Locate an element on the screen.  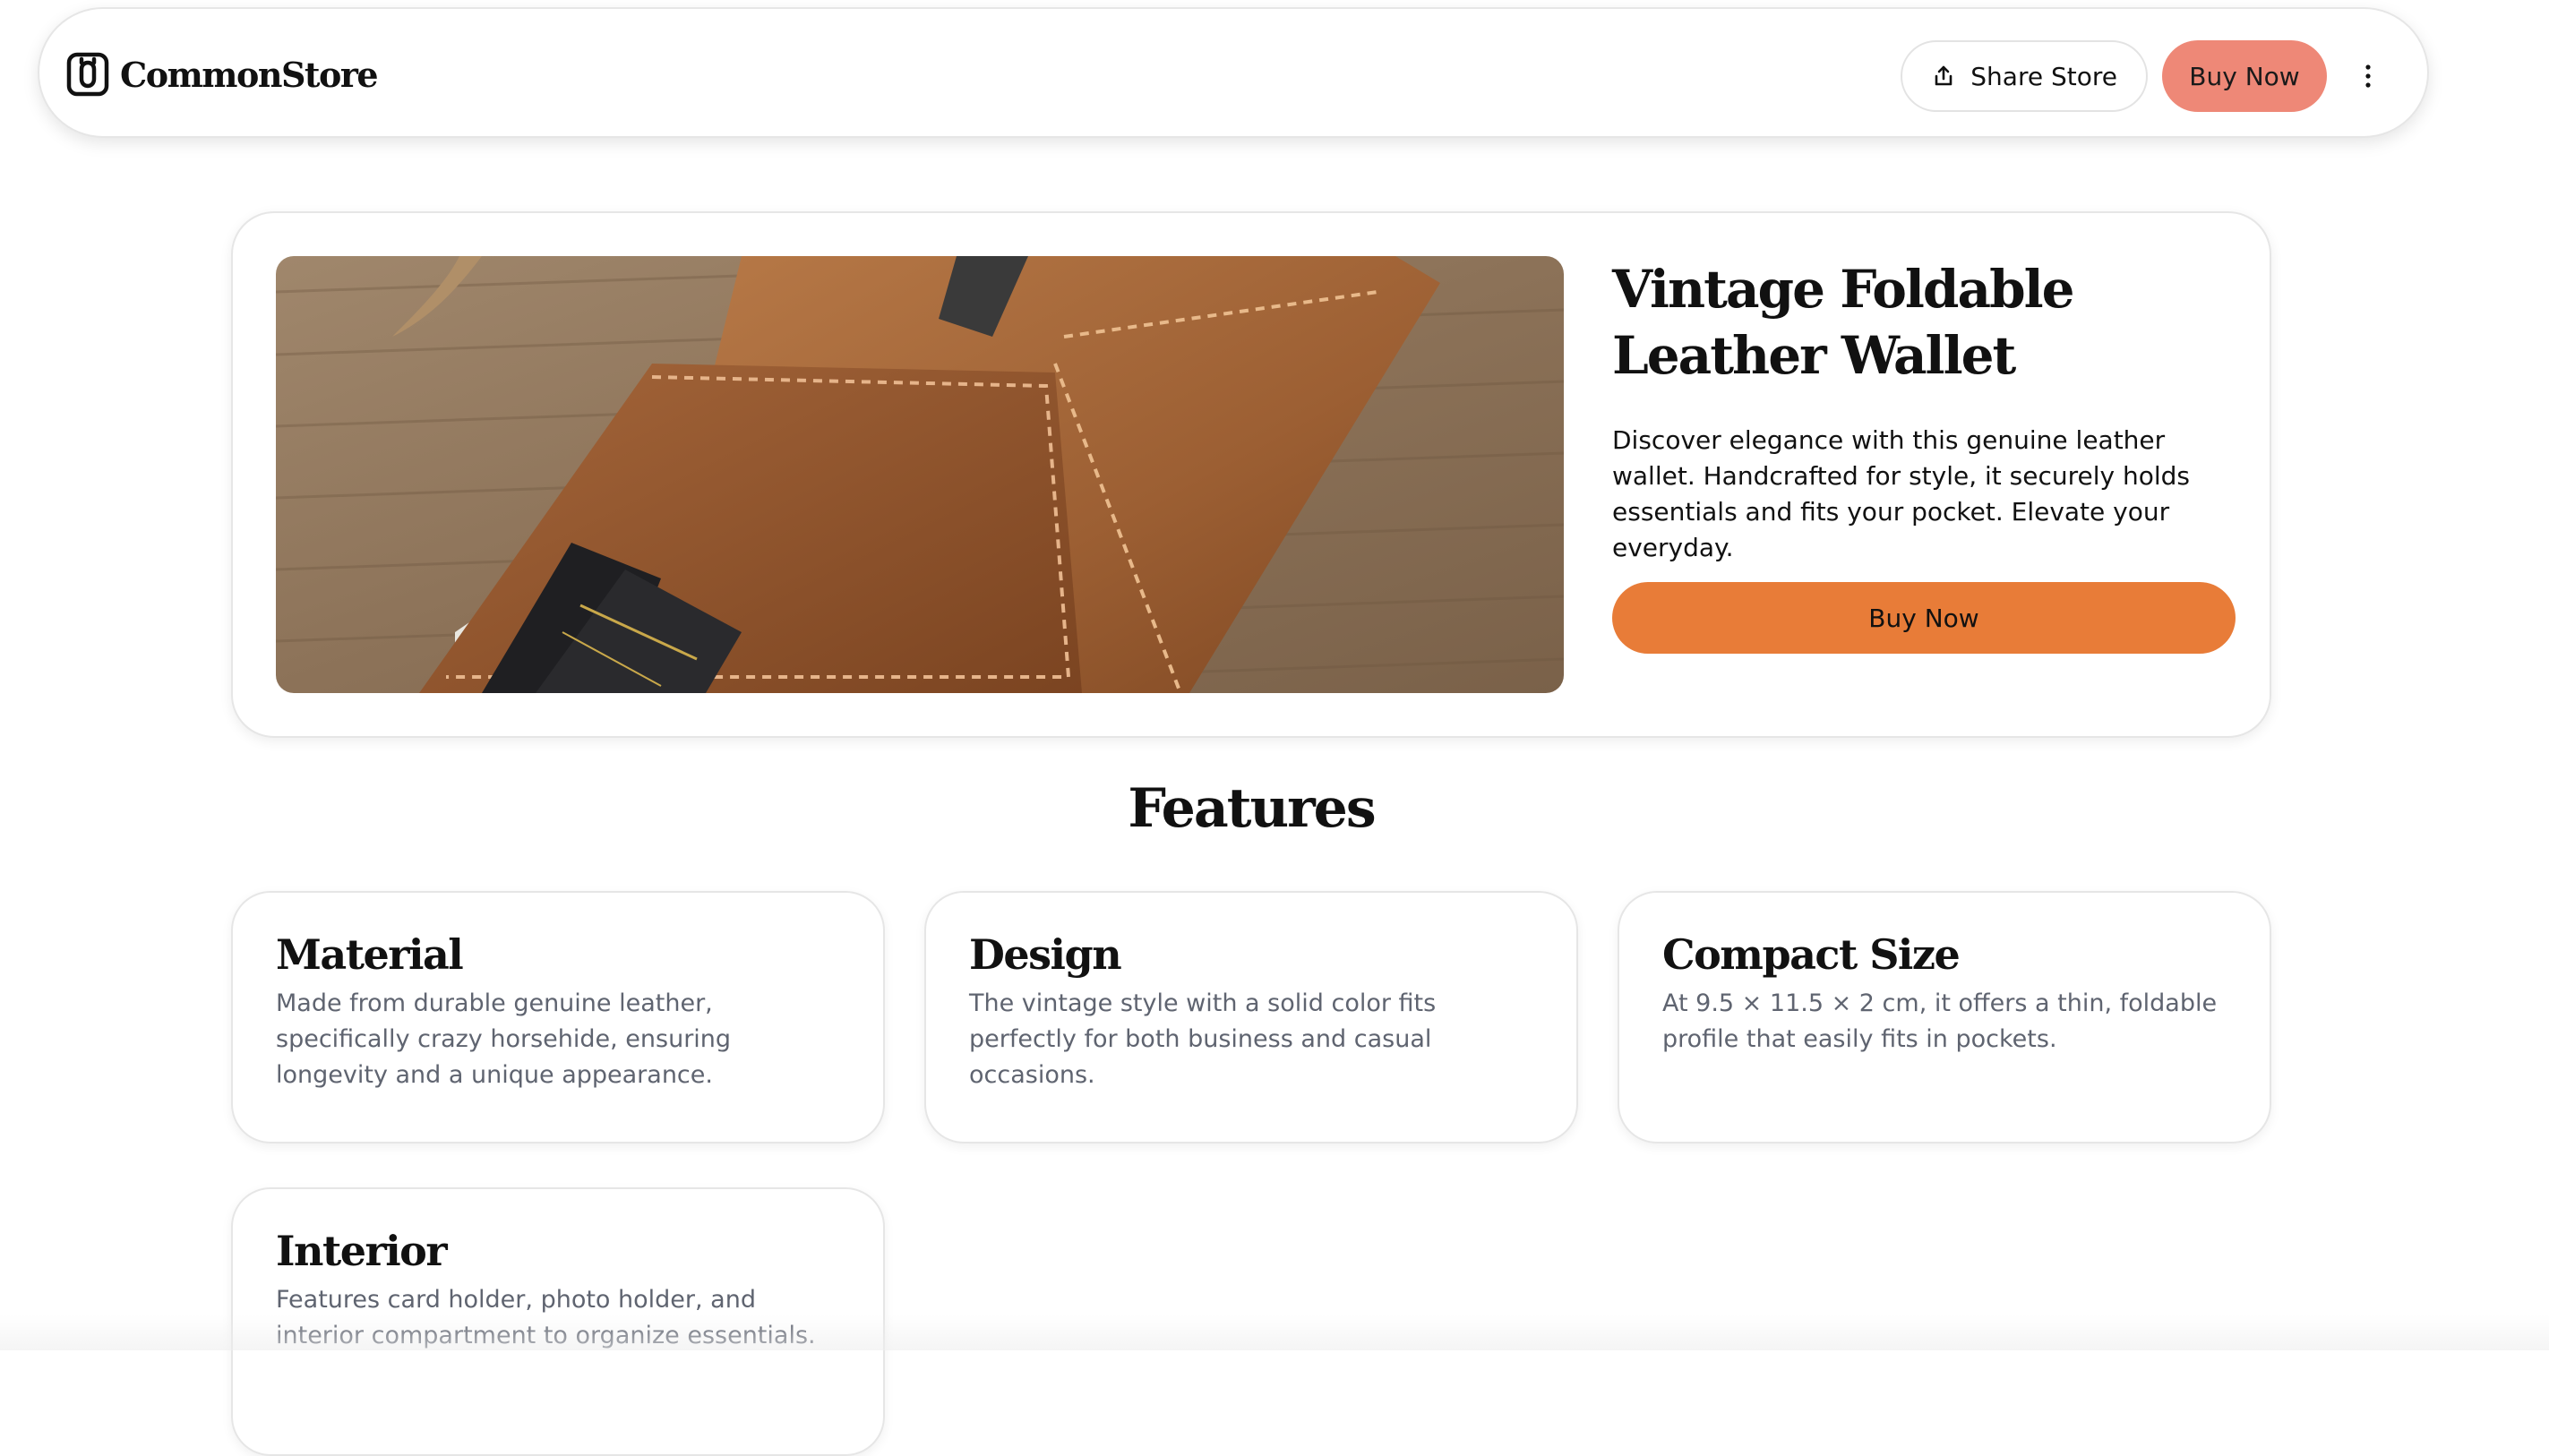
share-store-label: Share Store is located at coordinates (2043, 76).